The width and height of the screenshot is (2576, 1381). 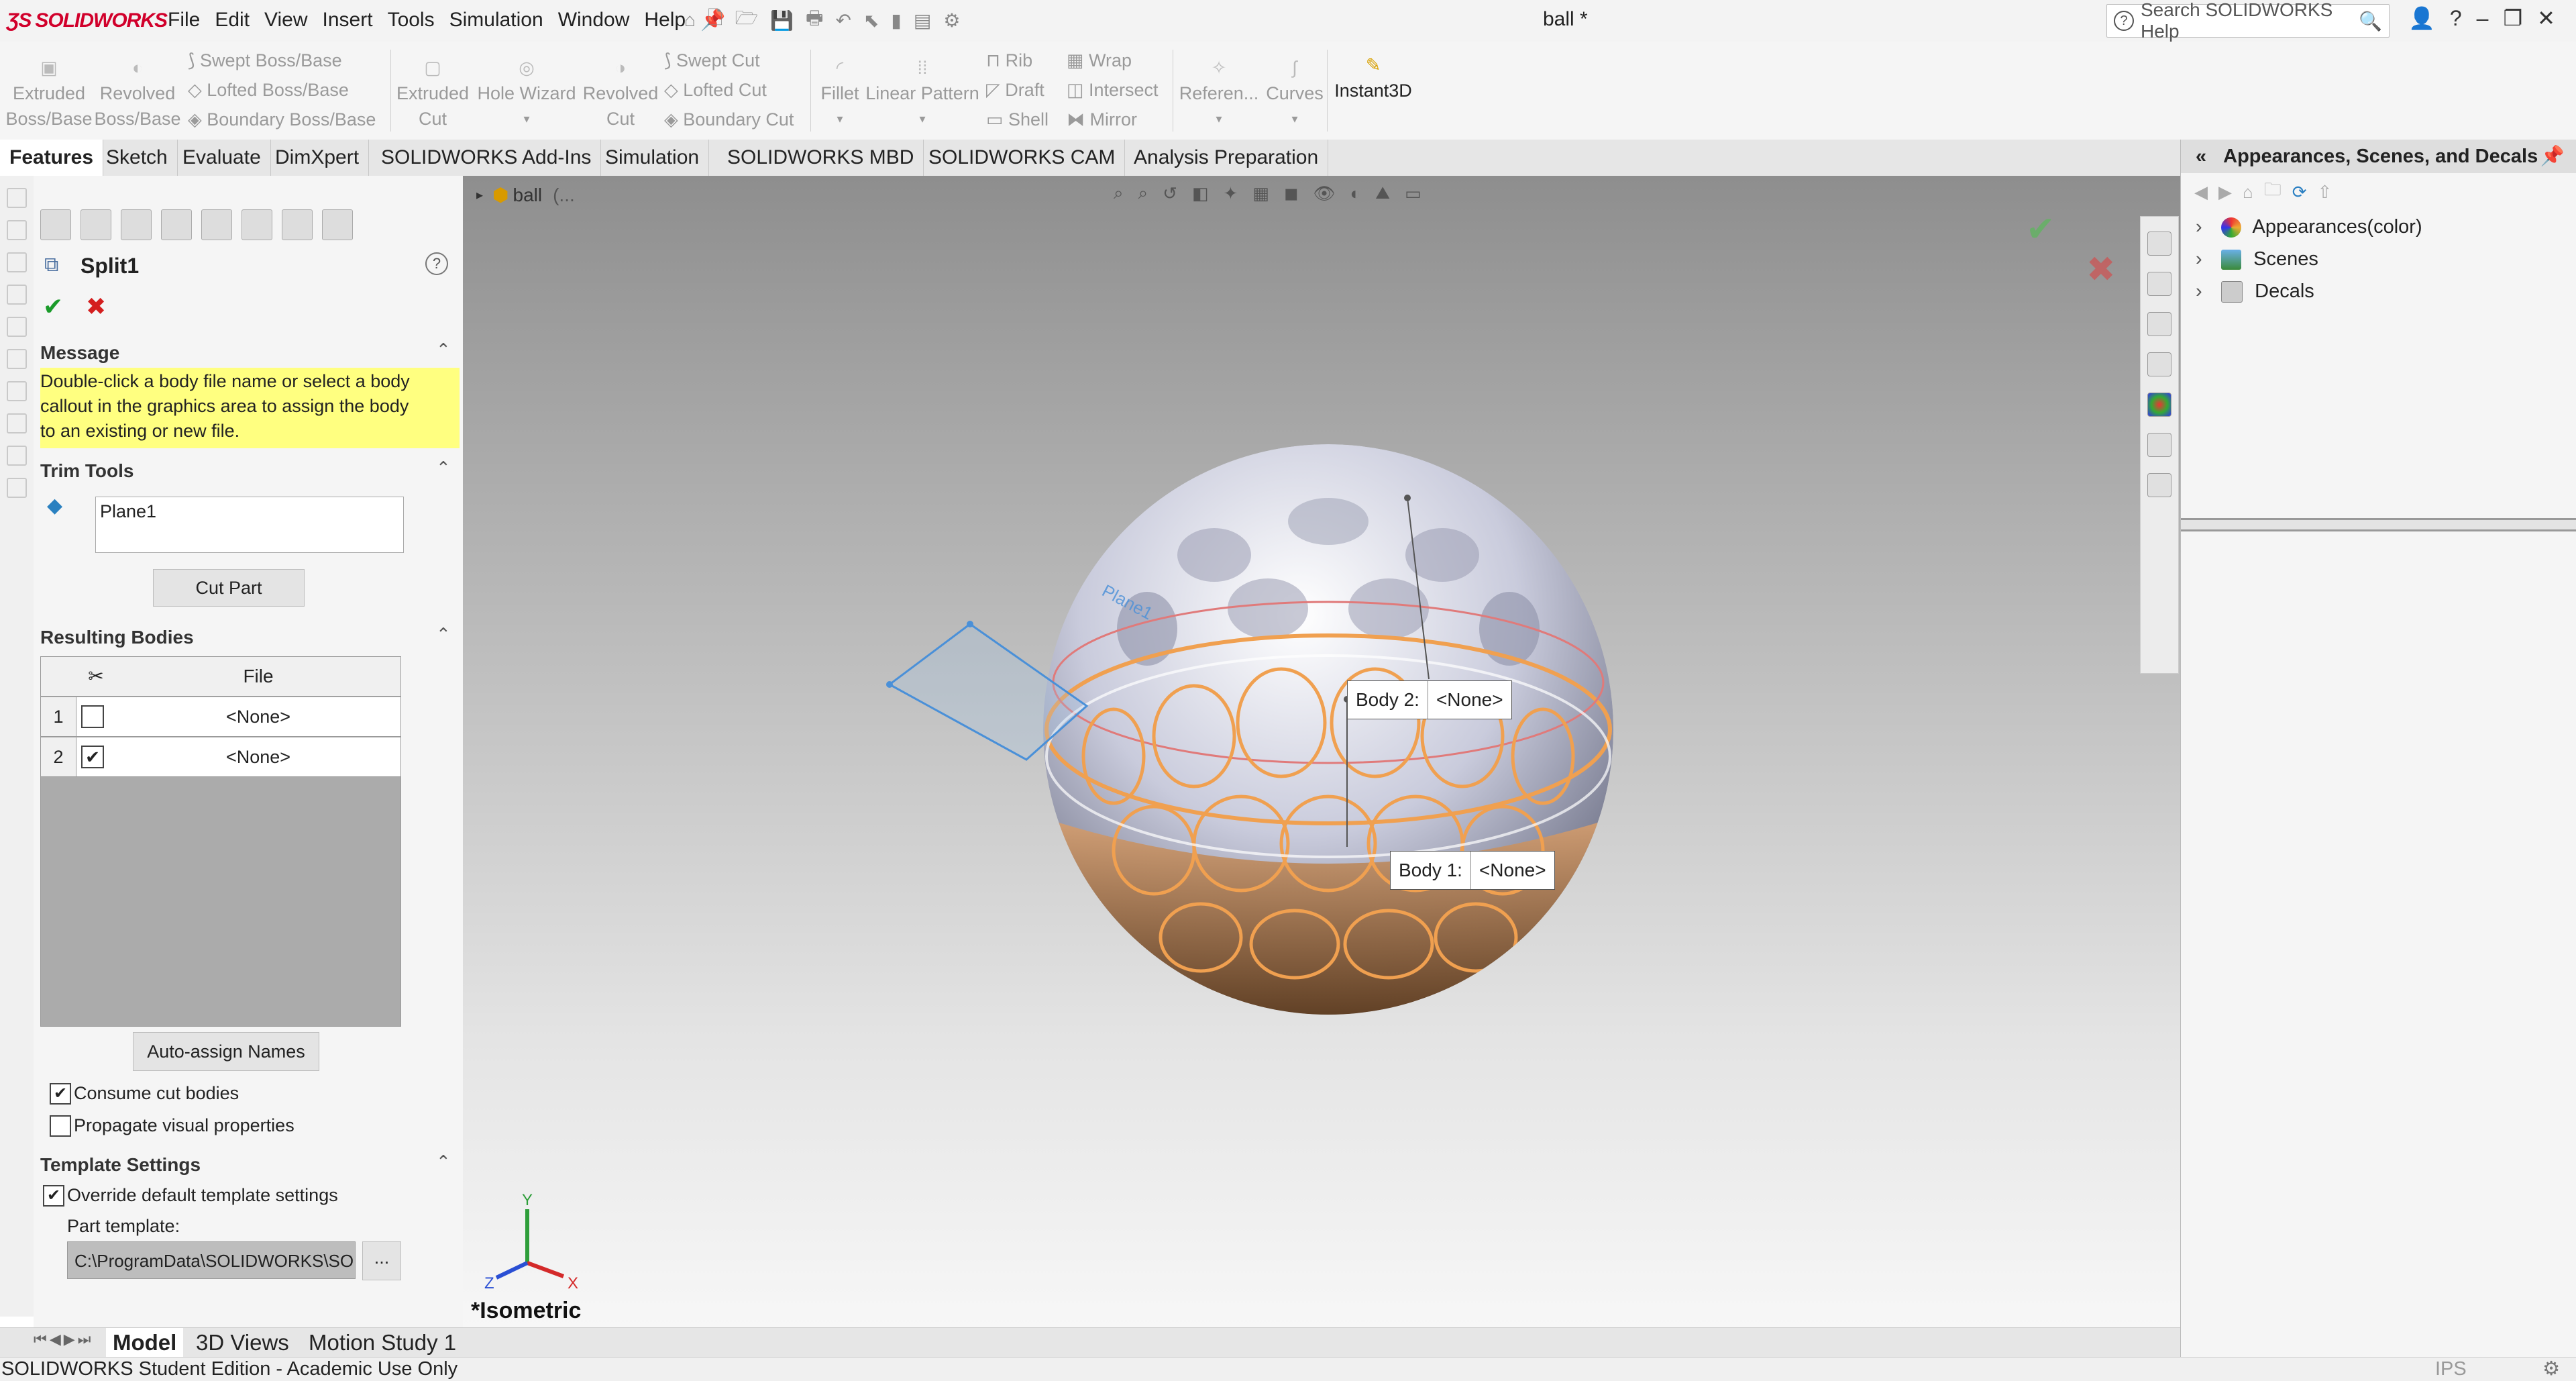 I want to click on ok-checkmark-icon: ✔, so click(x=53, y=307).